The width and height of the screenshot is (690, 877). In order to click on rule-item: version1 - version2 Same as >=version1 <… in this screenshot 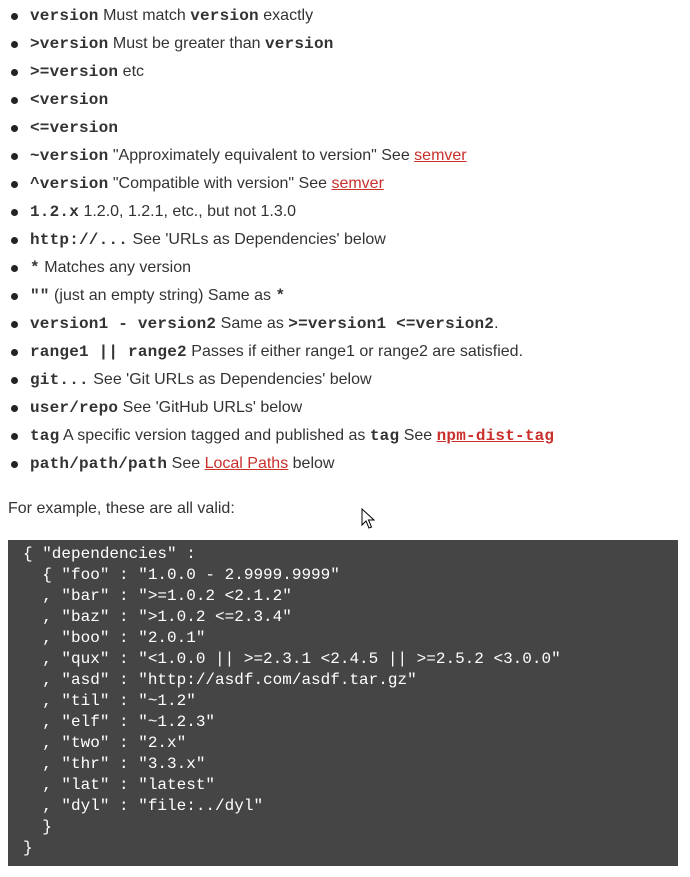, I will do `click(344, 324)`.